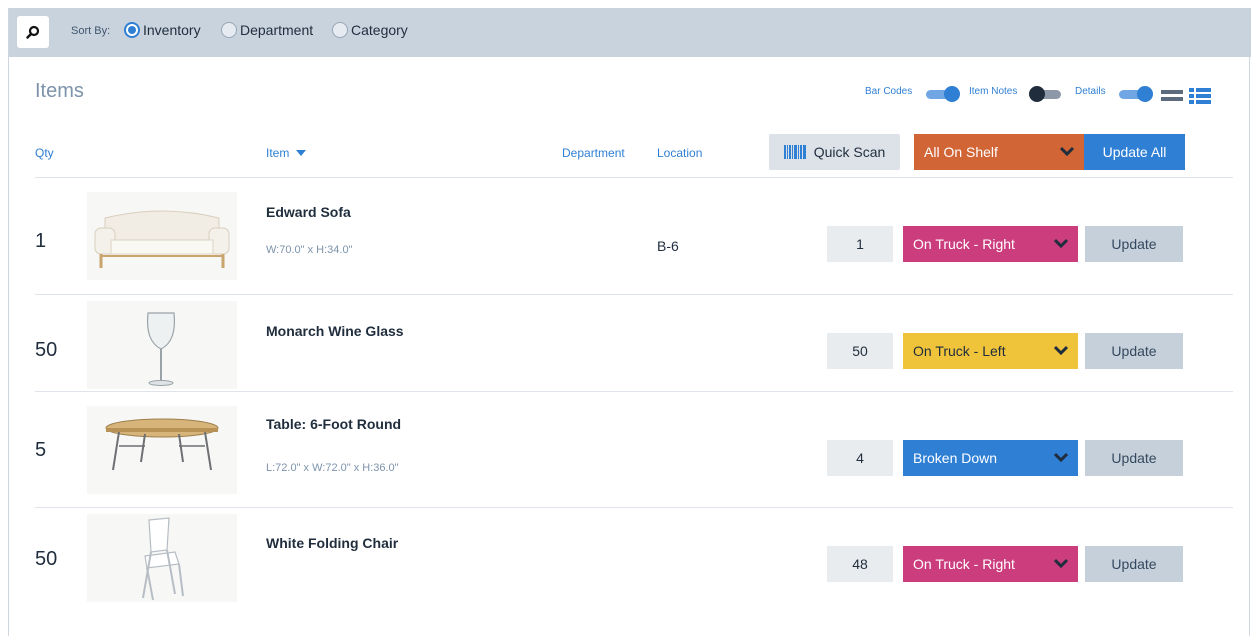 The height and width of the screenshot is (636, 1258). I want to click on barcode-icon, so click(794, 152).